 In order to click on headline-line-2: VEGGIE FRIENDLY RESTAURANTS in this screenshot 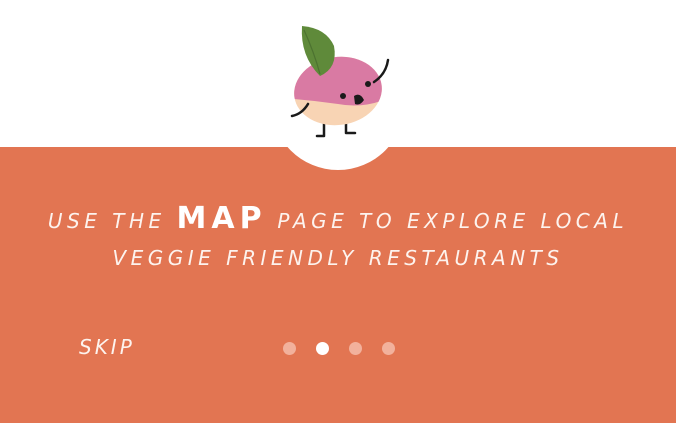, I will do `click(338, 258)`.